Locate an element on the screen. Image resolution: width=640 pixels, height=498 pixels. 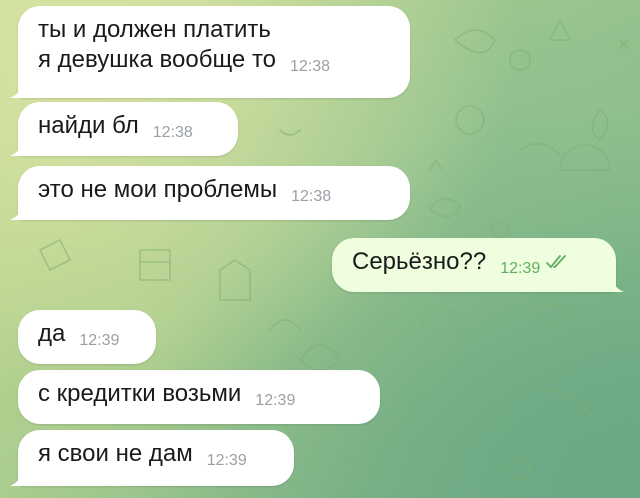
incoming-message: да 12:39 is located at coordinates (87, 337).